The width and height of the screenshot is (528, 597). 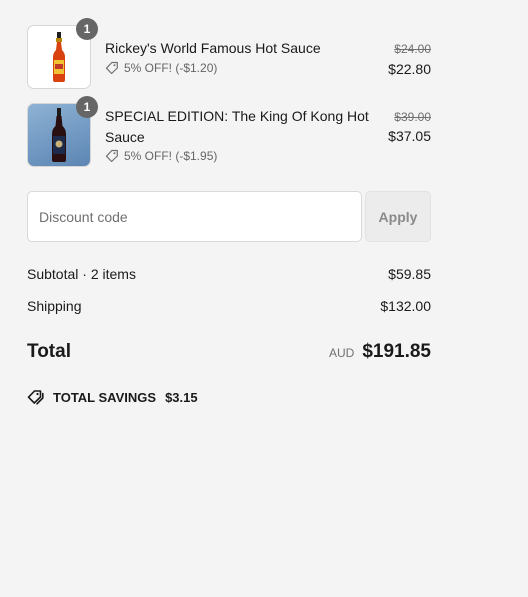 I want to click on total-value: $191.85, so click(x=396, y=351).